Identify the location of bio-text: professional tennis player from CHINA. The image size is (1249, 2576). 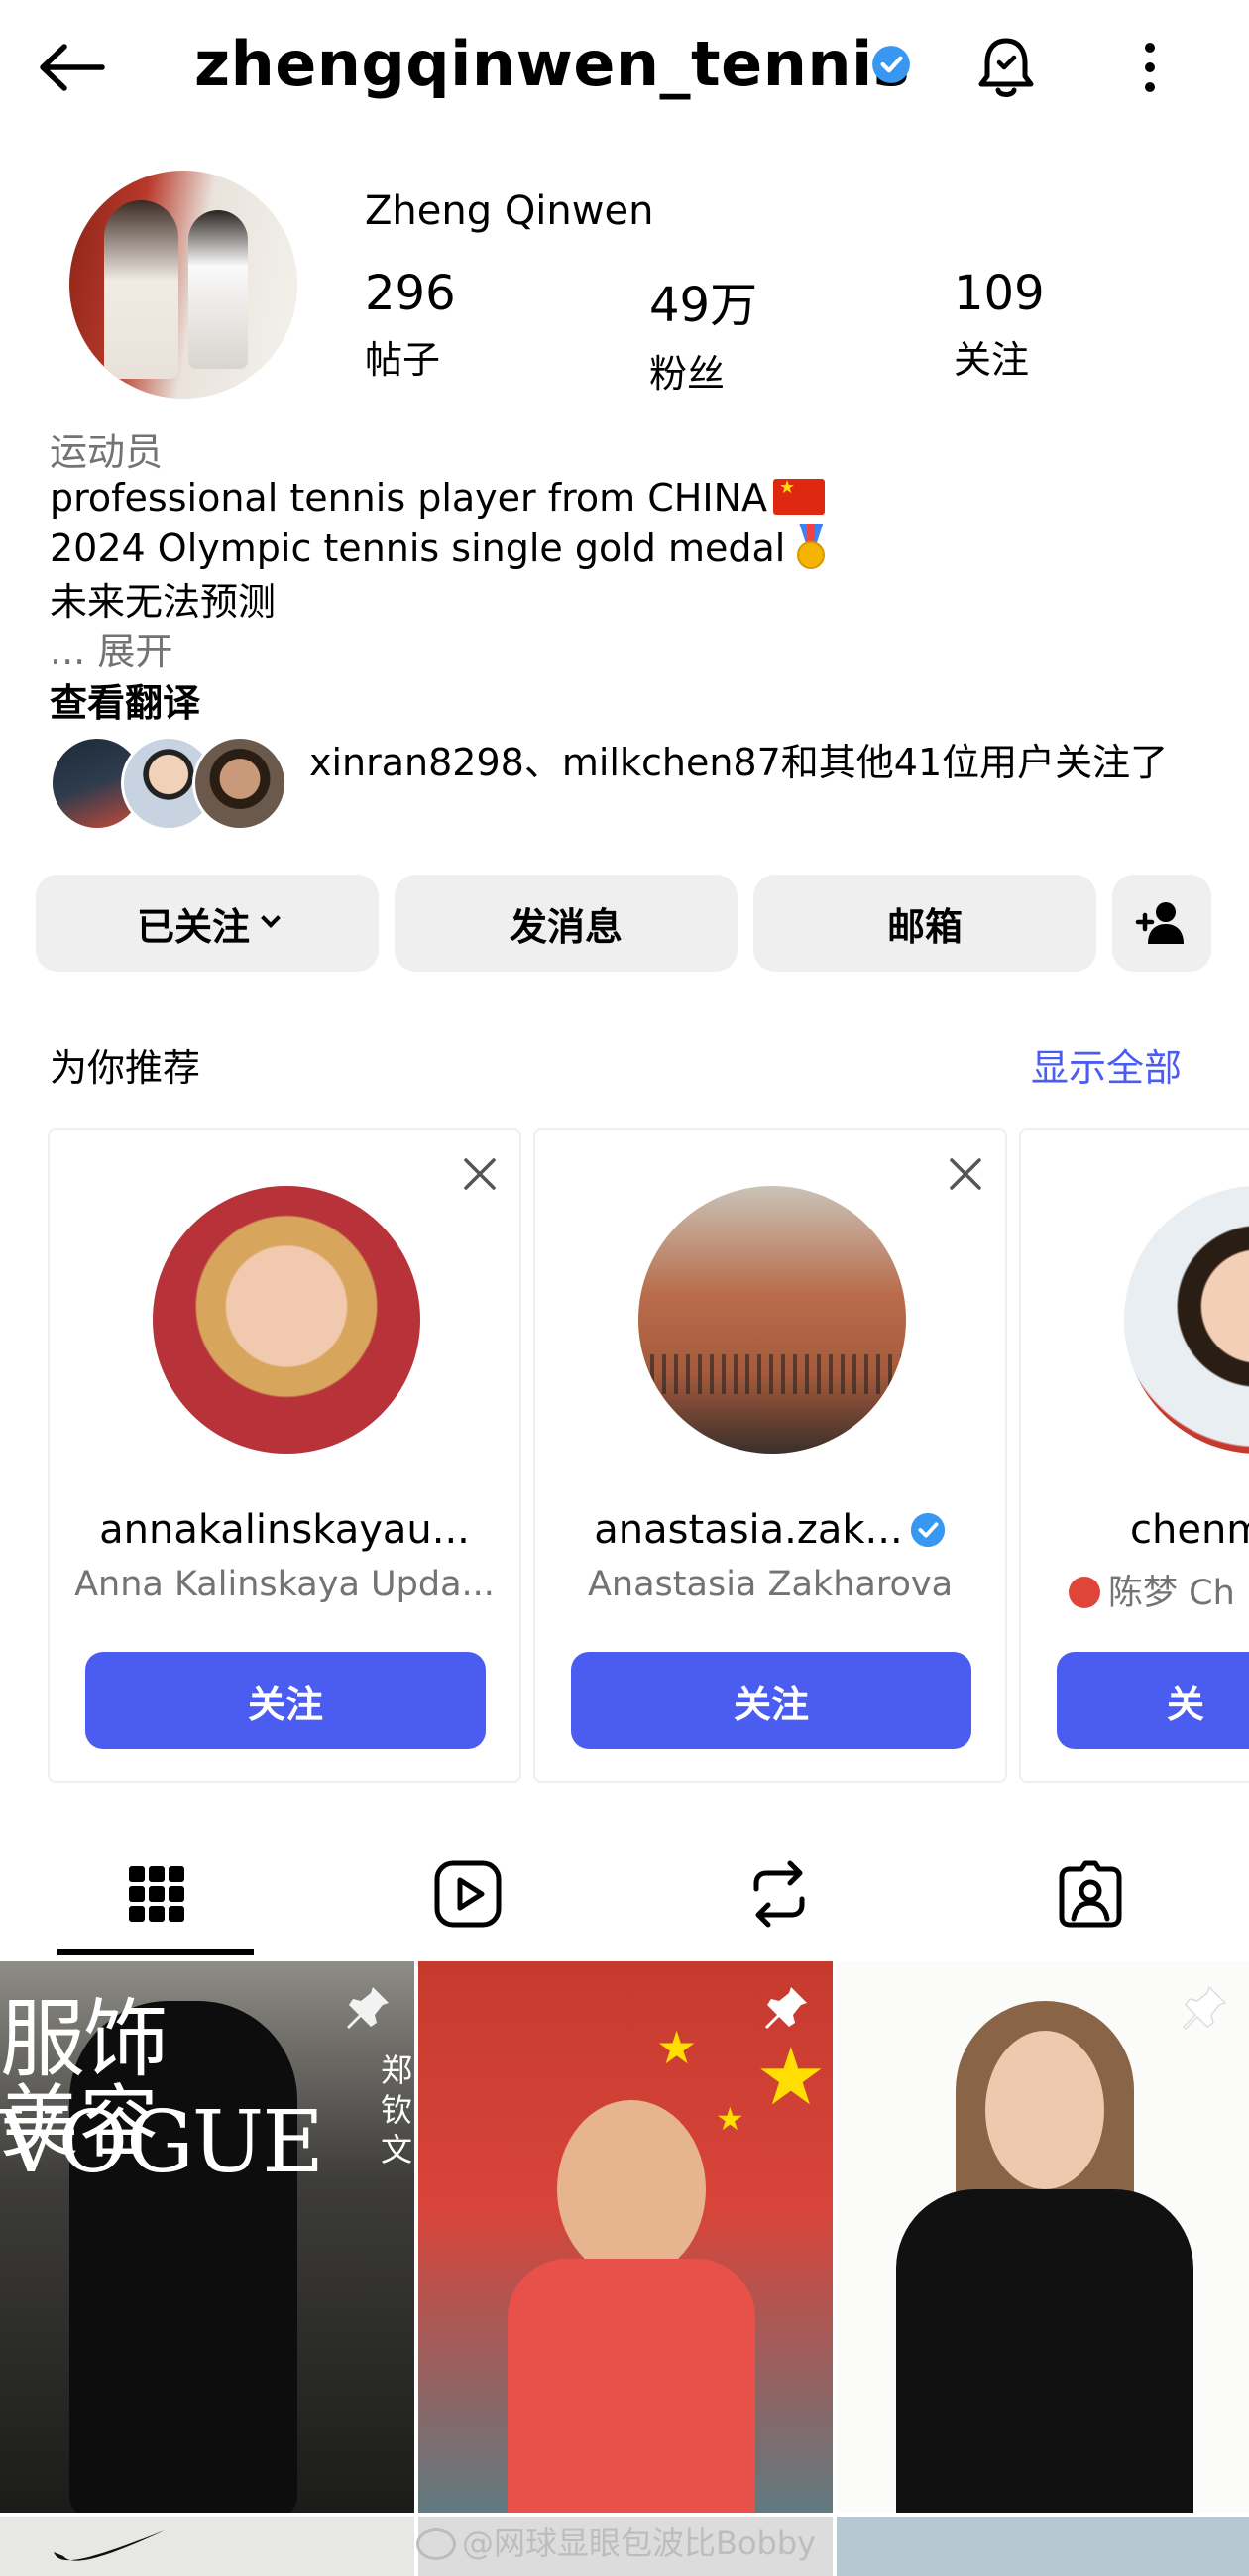
(409, 498).